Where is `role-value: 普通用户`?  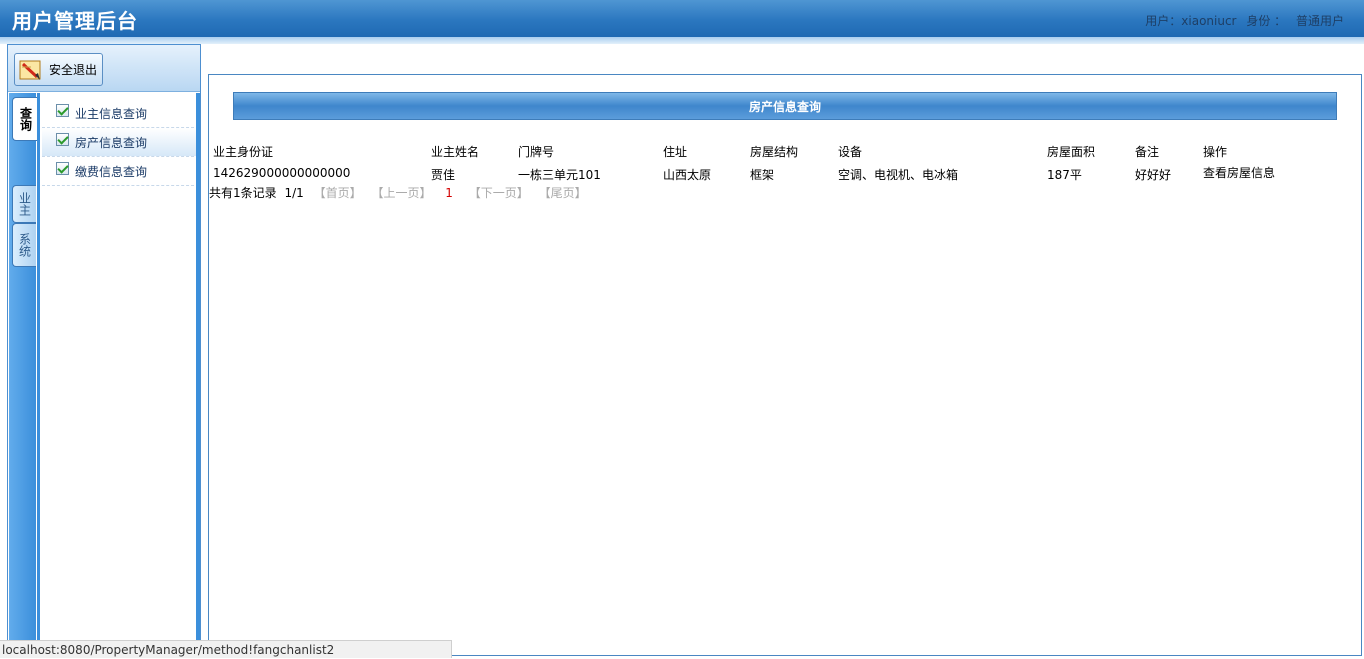 role-value: 普通用户 is located at coordinates (1319, 21).